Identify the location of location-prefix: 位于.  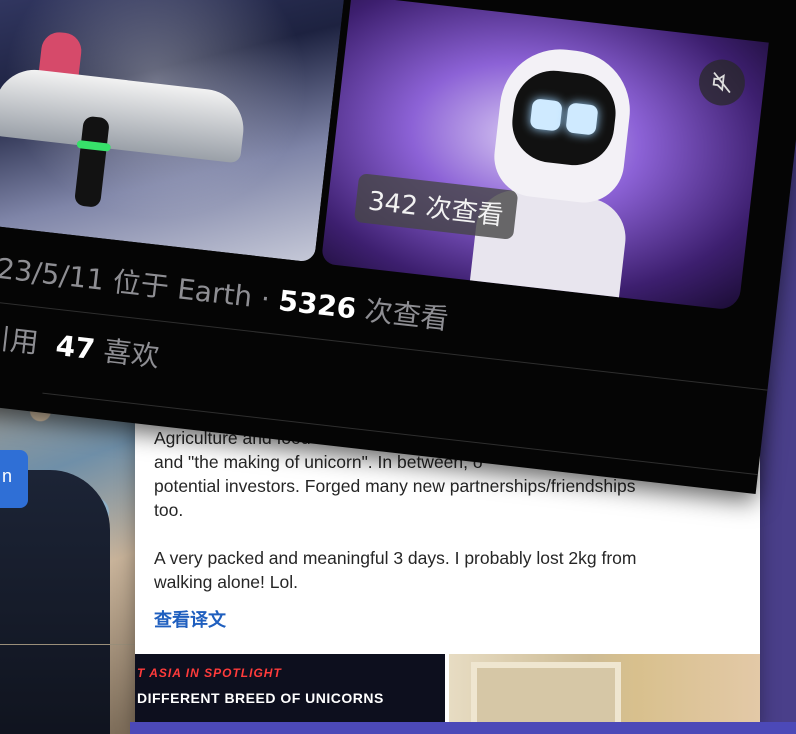
(141, 285).